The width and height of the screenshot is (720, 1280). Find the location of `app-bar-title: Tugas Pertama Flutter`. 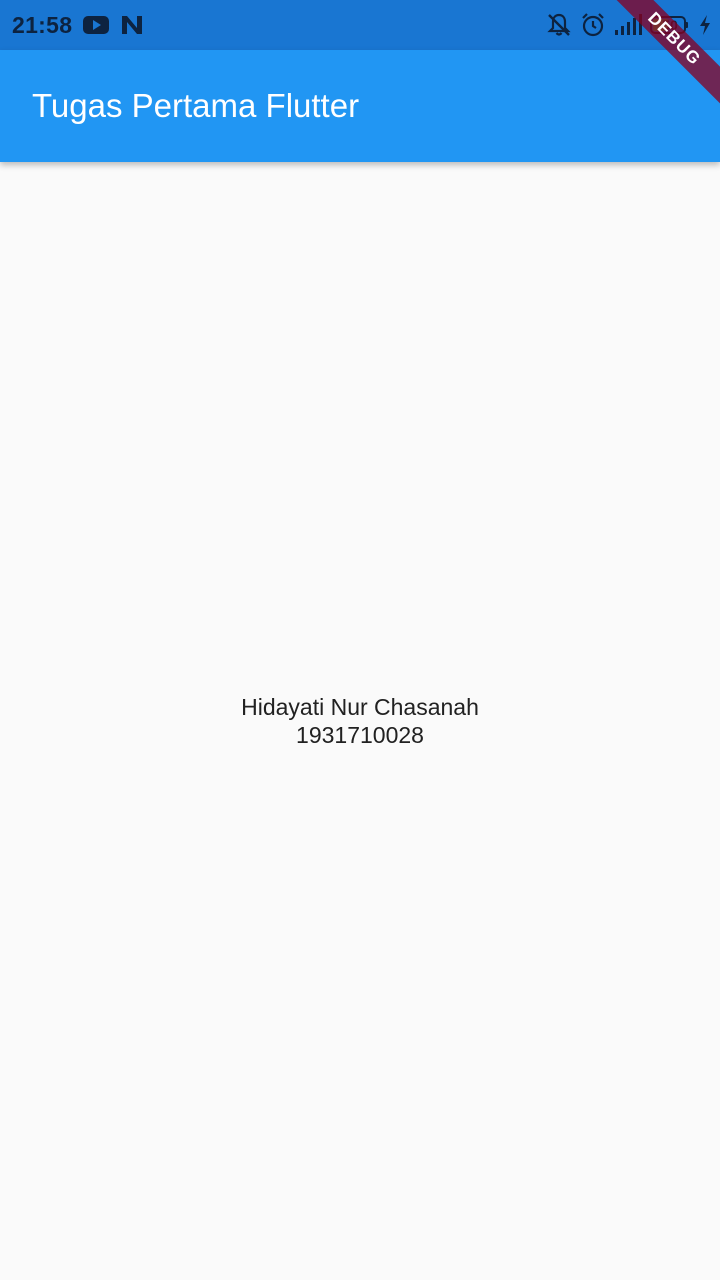

app-bar-title: Tugas Pertama Flutter is located at coordinates (196, 105).